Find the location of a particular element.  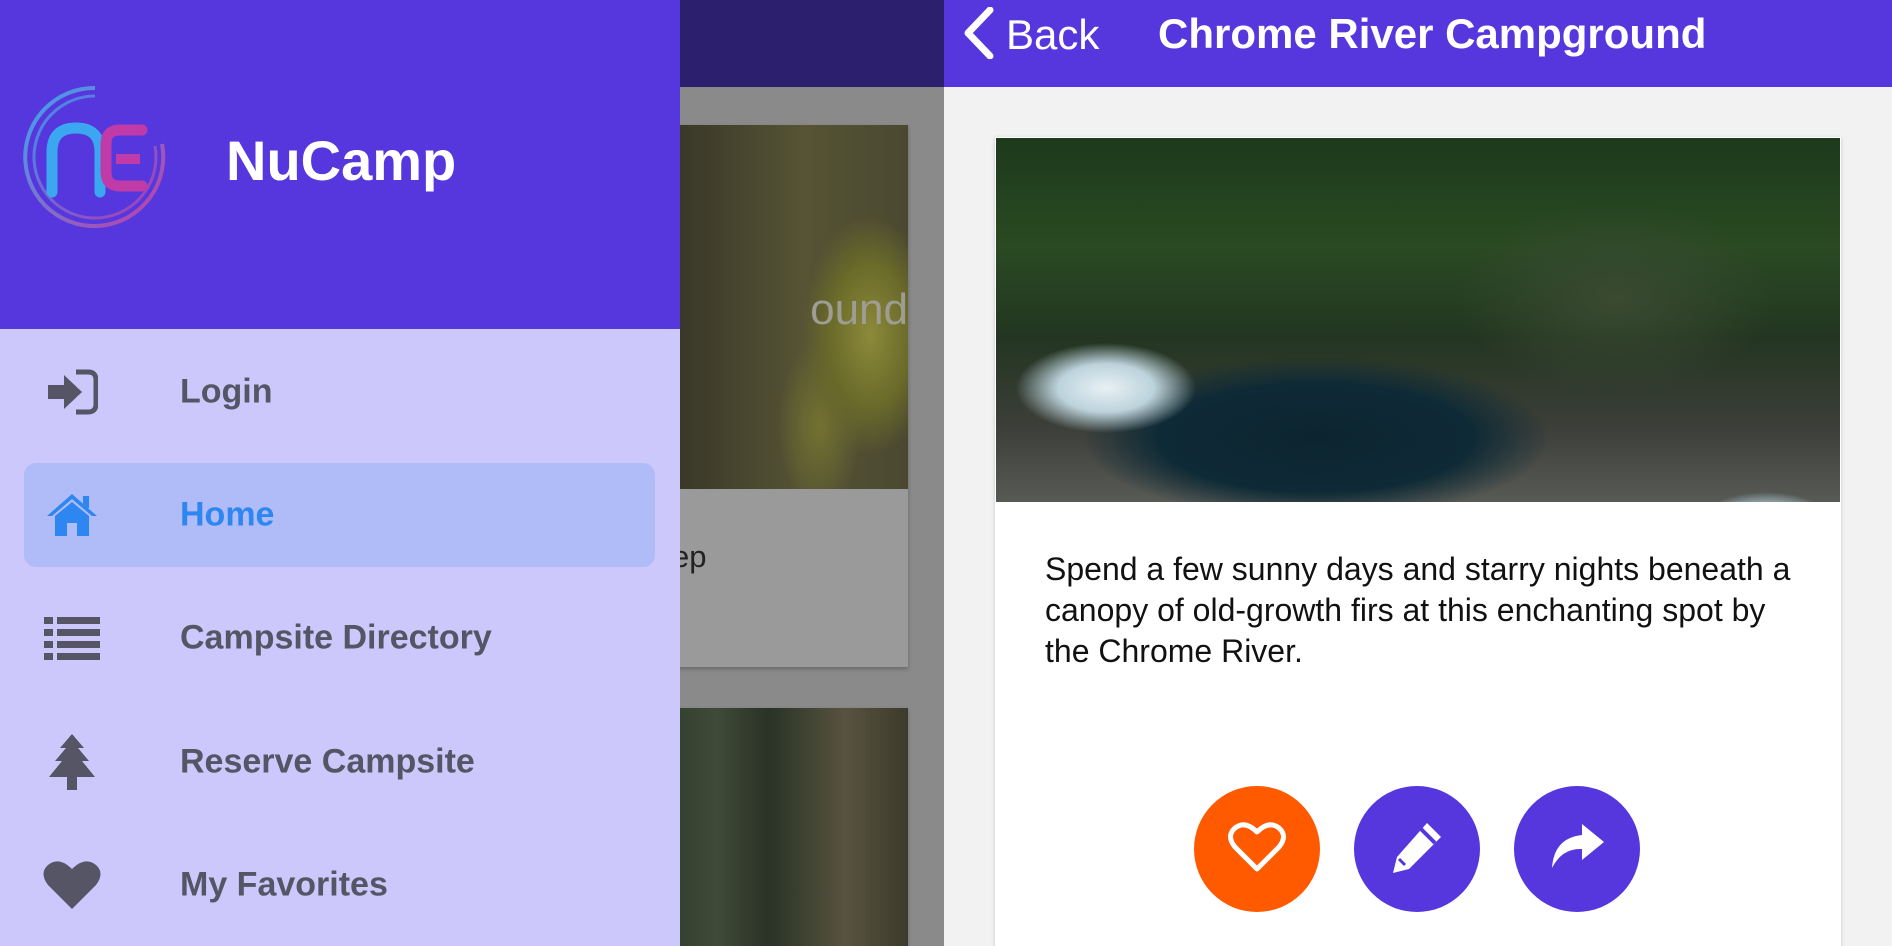

chevron-left-icon is located at coordinates (978, 35).